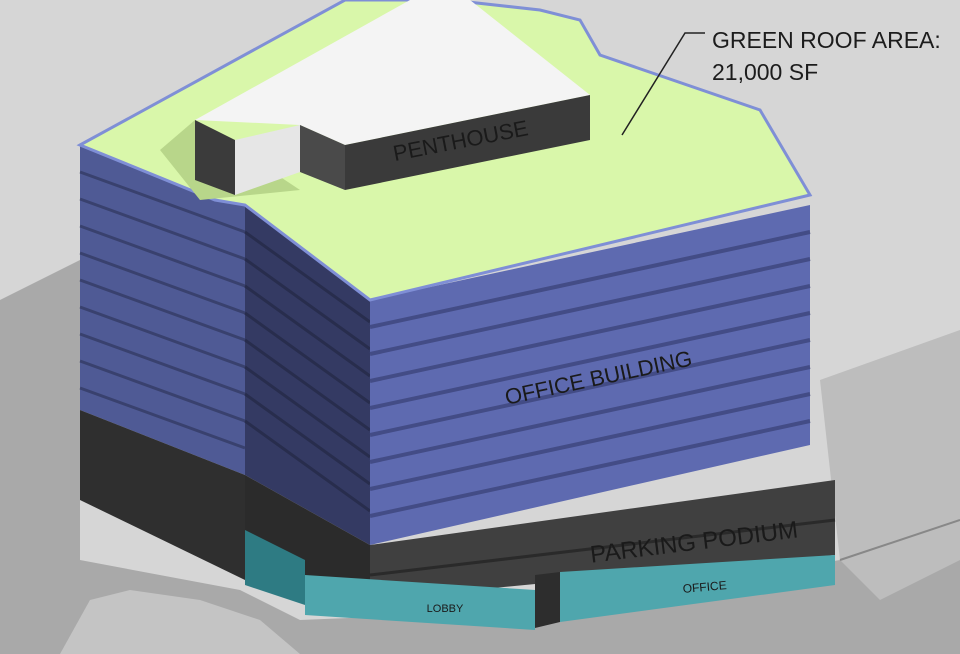 The image size is (960, 654). I want to click on green-roof-callout: GREEN ROOF AREA: 21,000 SF, so click(832, 56).